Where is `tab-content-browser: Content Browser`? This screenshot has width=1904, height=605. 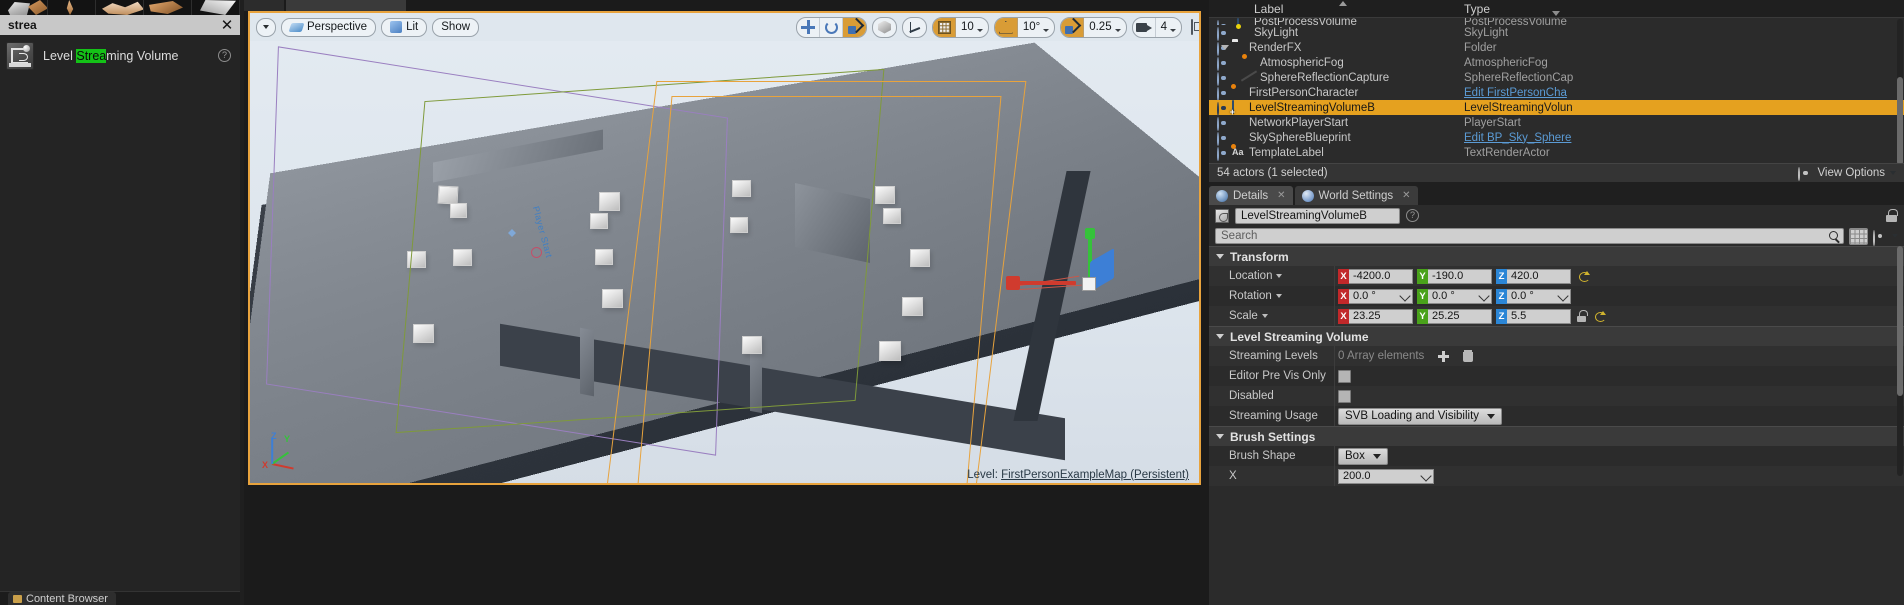 tab-content-browser: Content Browser is located at coordinates (62, 598).